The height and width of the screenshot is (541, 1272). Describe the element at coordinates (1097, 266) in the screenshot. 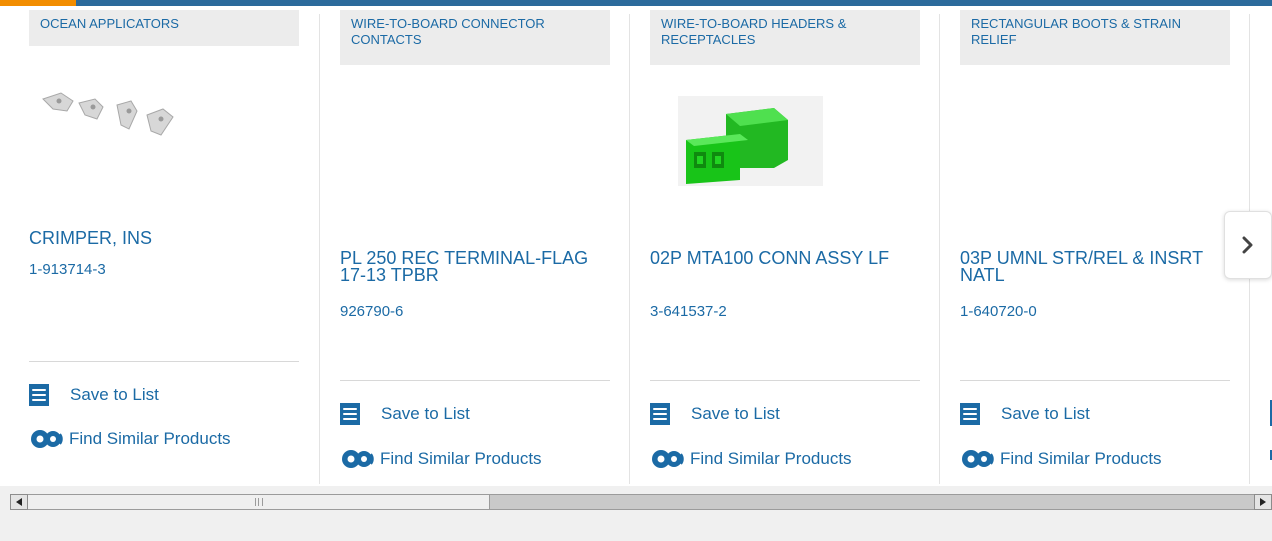

I see `product-title: 03P UMNL STR/REL & INSRT NATL` at that location.